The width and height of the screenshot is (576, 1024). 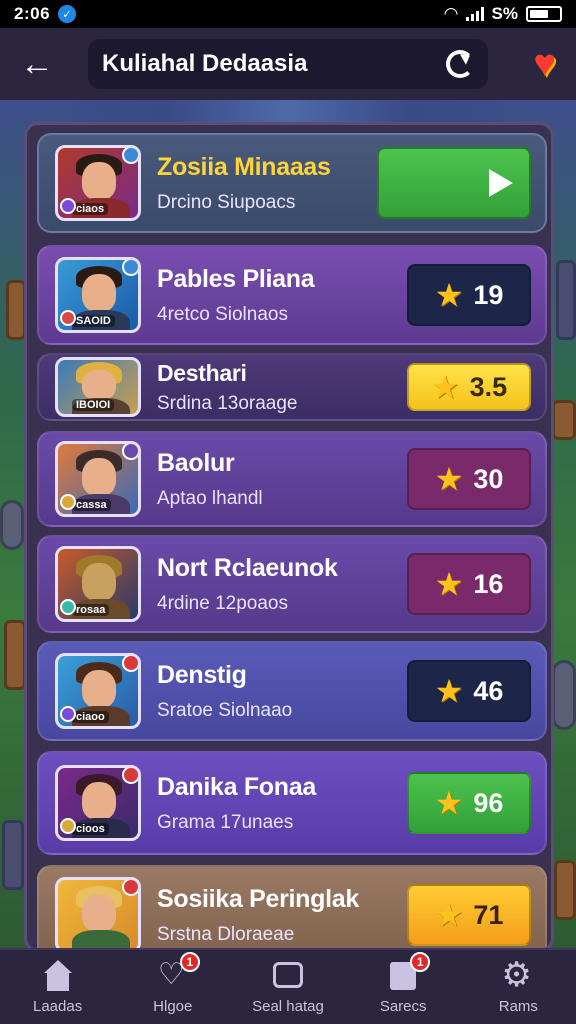 I want to click on nav-item-home: Laadas, so click(x=58, y=987).